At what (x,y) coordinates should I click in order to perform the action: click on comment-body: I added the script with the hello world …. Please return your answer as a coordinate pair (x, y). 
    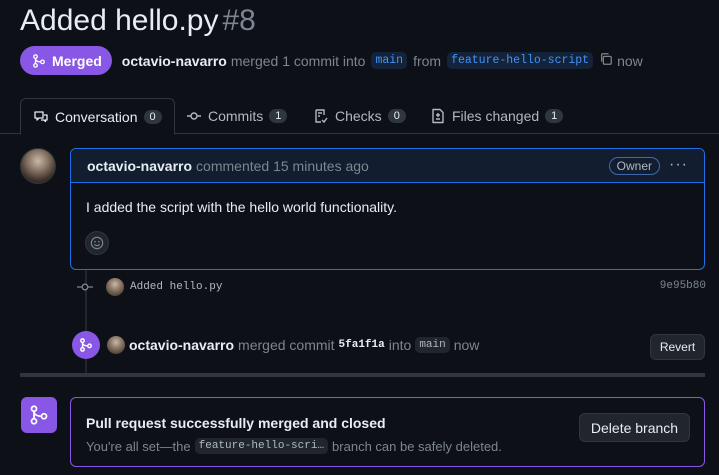
    Looking at the image, I should click on (242, 207).